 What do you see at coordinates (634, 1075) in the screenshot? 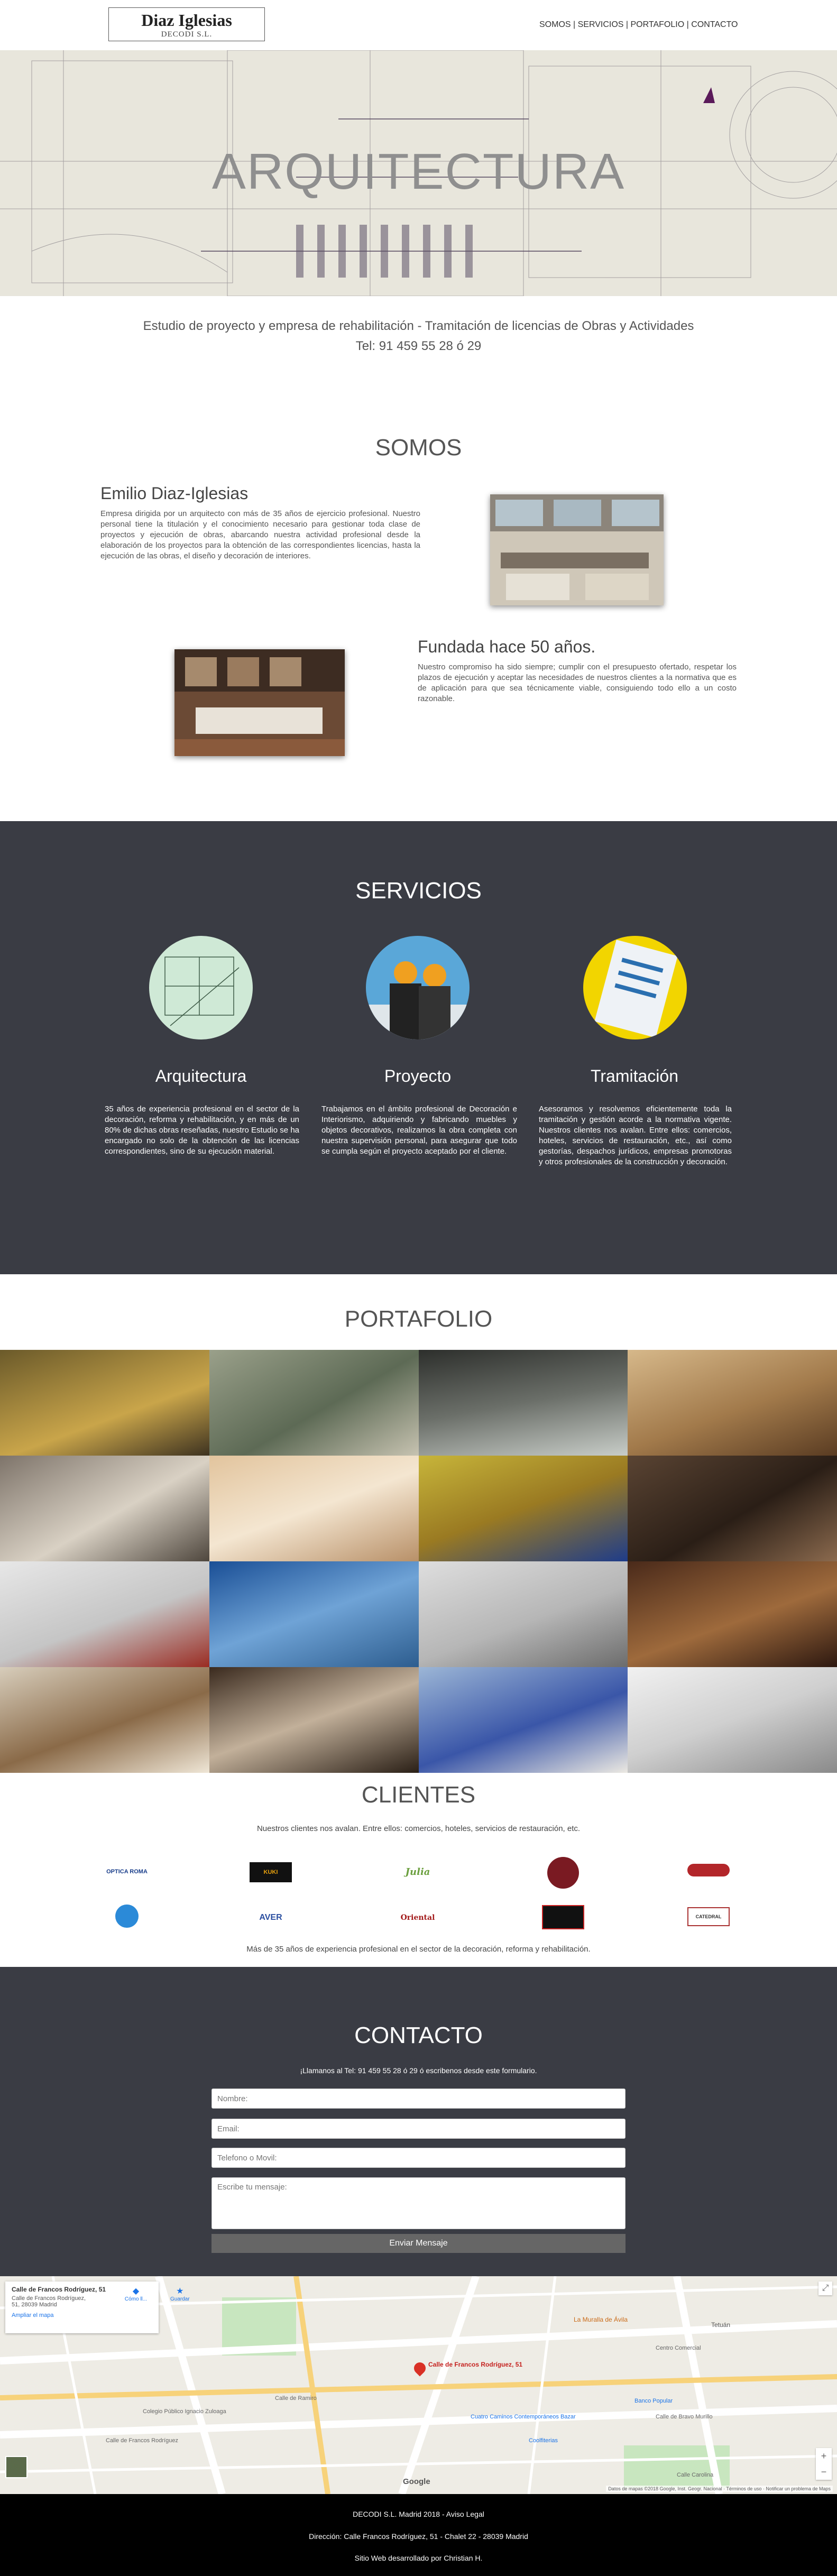
I see `service-title-tramitacion: Tramitación` at bounding box center [634, 1075].